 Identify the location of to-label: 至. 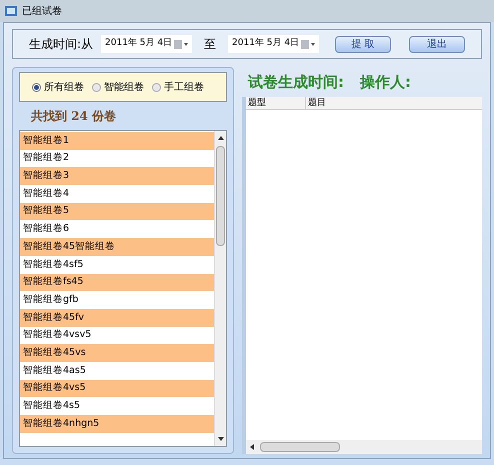
(210, 44).